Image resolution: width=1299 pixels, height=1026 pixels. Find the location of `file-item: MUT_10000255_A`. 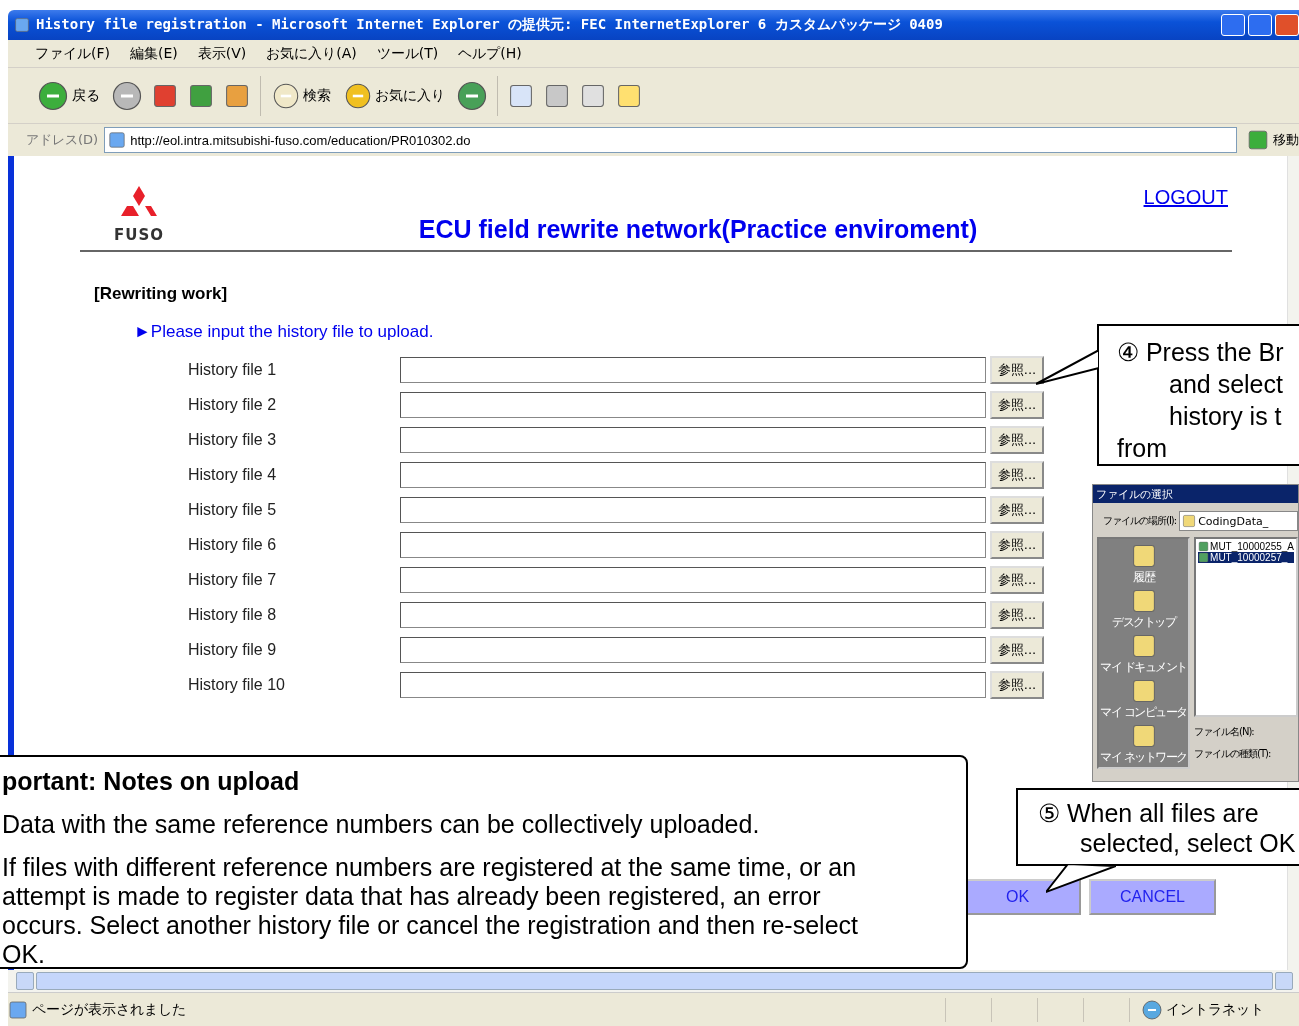

file-item: MUT_10000255_A is located at coordinates (1246, 546).